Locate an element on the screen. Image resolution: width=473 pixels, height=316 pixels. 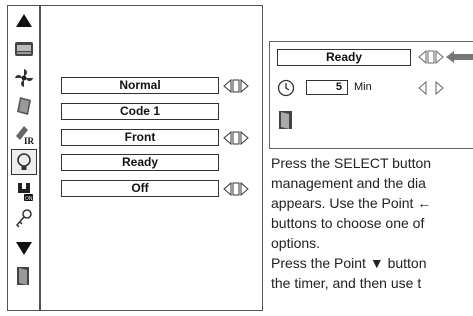
ceiling-rear-field: Front is located at coordinates (140, 137).